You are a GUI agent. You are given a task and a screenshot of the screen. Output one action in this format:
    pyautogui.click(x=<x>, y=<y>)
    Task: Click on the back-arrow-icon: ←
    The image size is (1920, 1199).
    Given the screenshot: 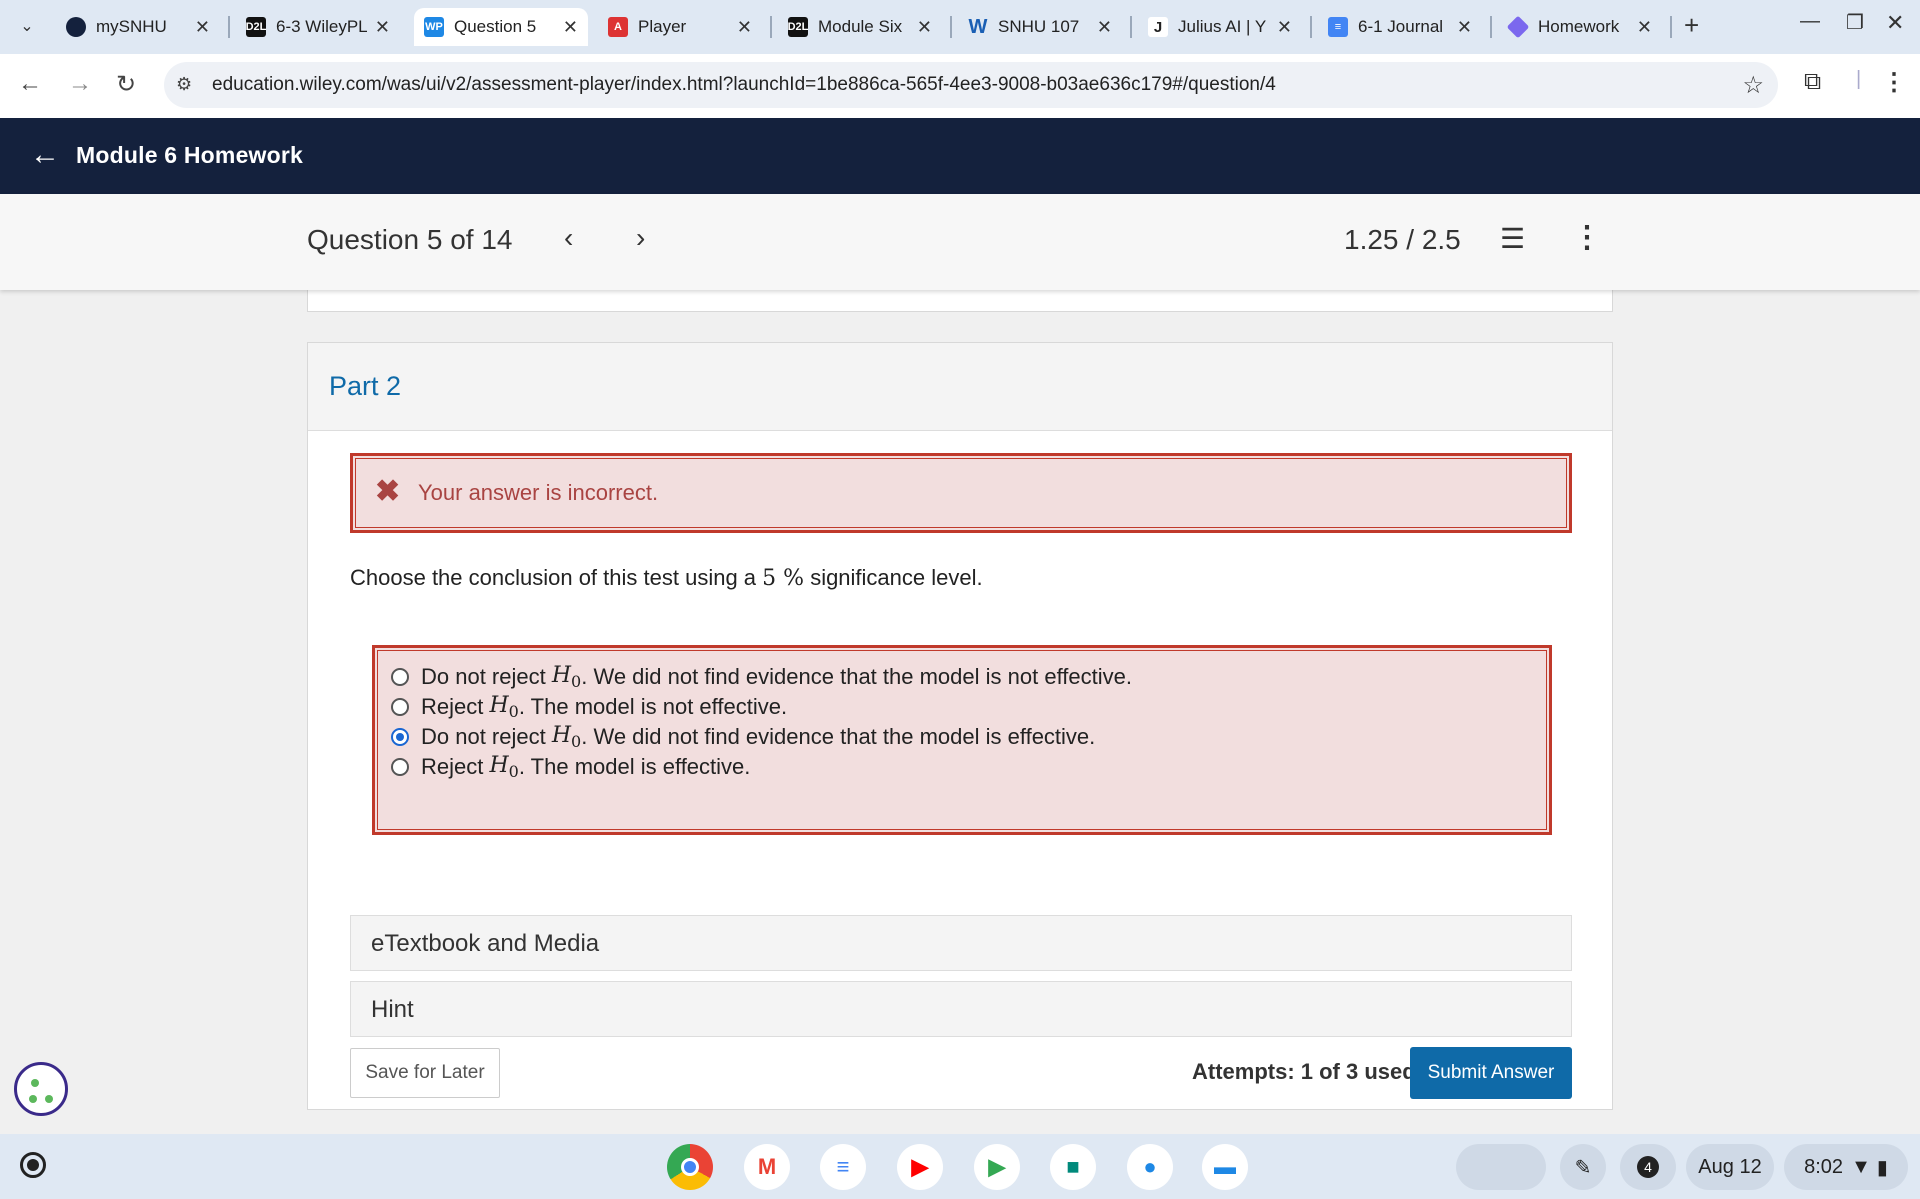 What is the action you would take?
    pyautogui.click(x=45, y=155)
    